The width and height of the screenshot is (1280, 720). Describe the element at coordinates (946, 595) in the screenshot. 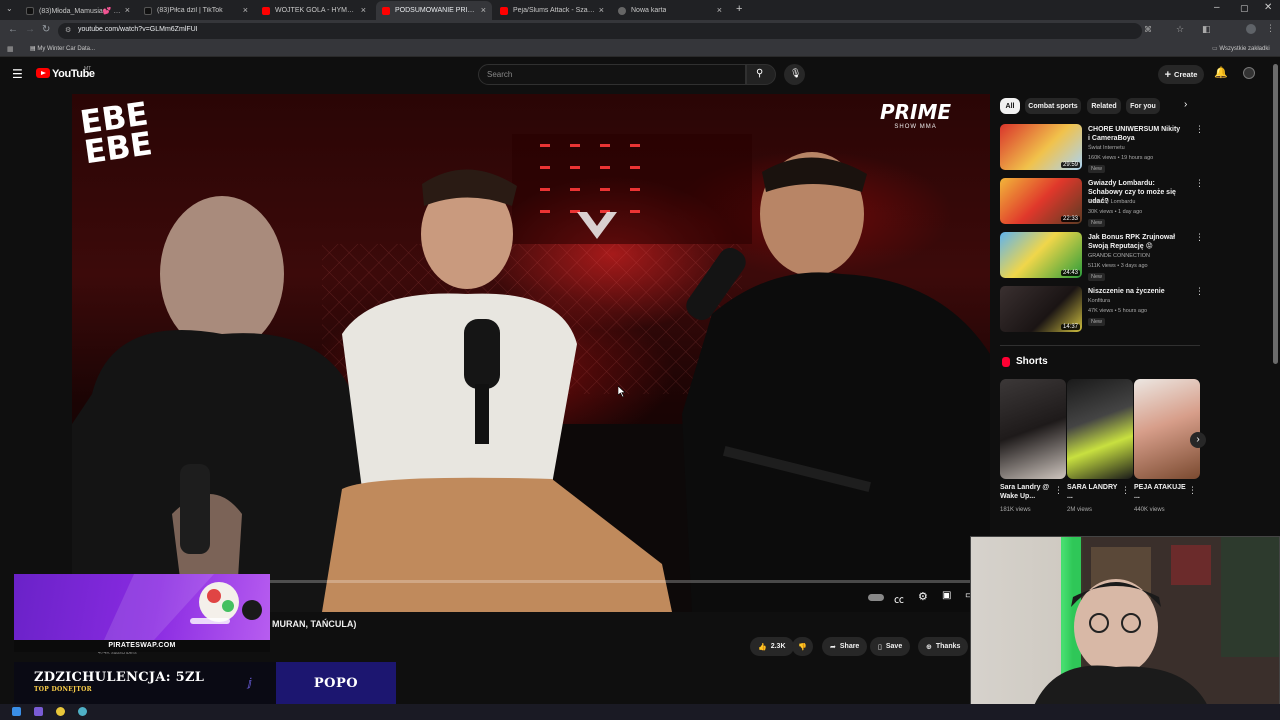

I see `miniplayer-icon: ▣` at that location.